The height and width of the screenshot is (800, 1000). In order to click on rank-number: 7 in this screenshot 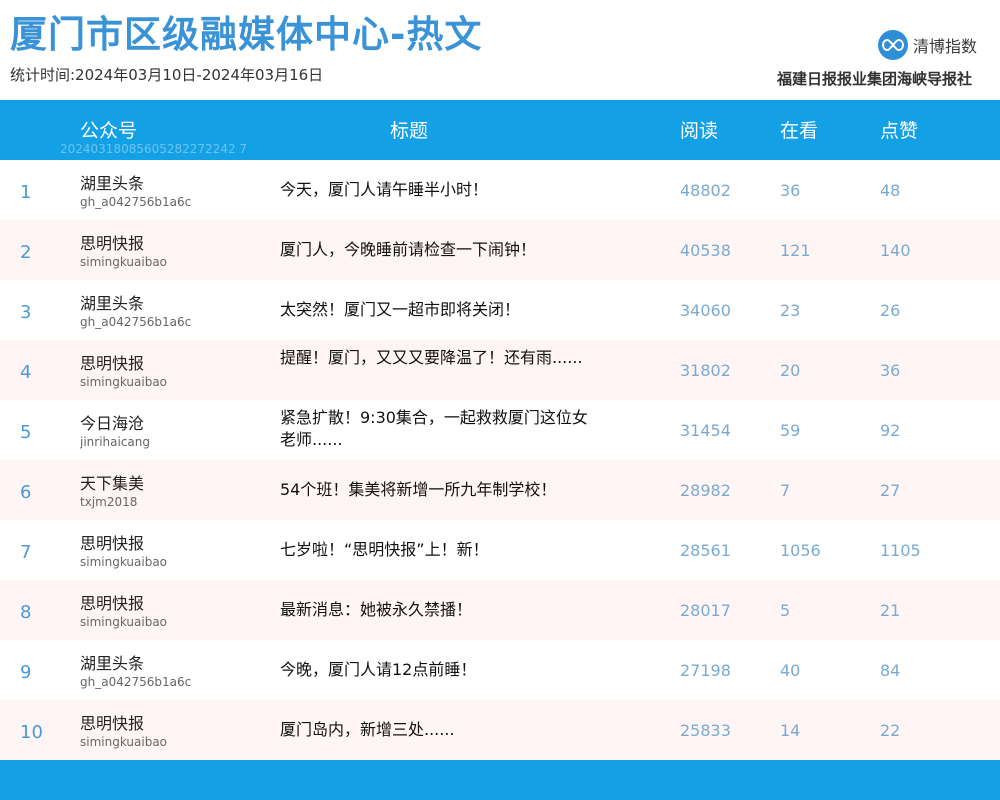, I will do `click(26, 552)`.